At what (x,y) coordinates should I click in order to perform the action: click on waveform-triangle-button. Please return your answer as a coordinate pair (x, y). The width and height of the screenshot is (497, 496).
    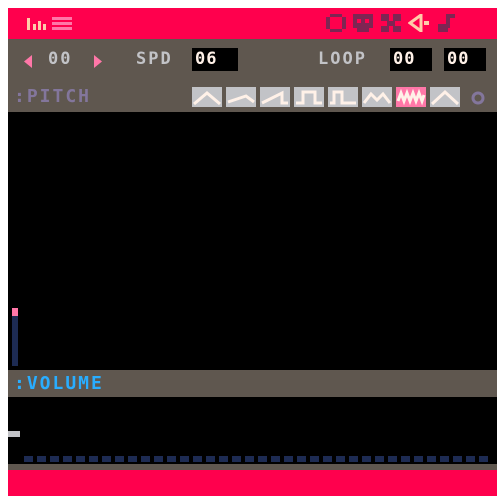
    Looking at the image, I should click on (207, 97).